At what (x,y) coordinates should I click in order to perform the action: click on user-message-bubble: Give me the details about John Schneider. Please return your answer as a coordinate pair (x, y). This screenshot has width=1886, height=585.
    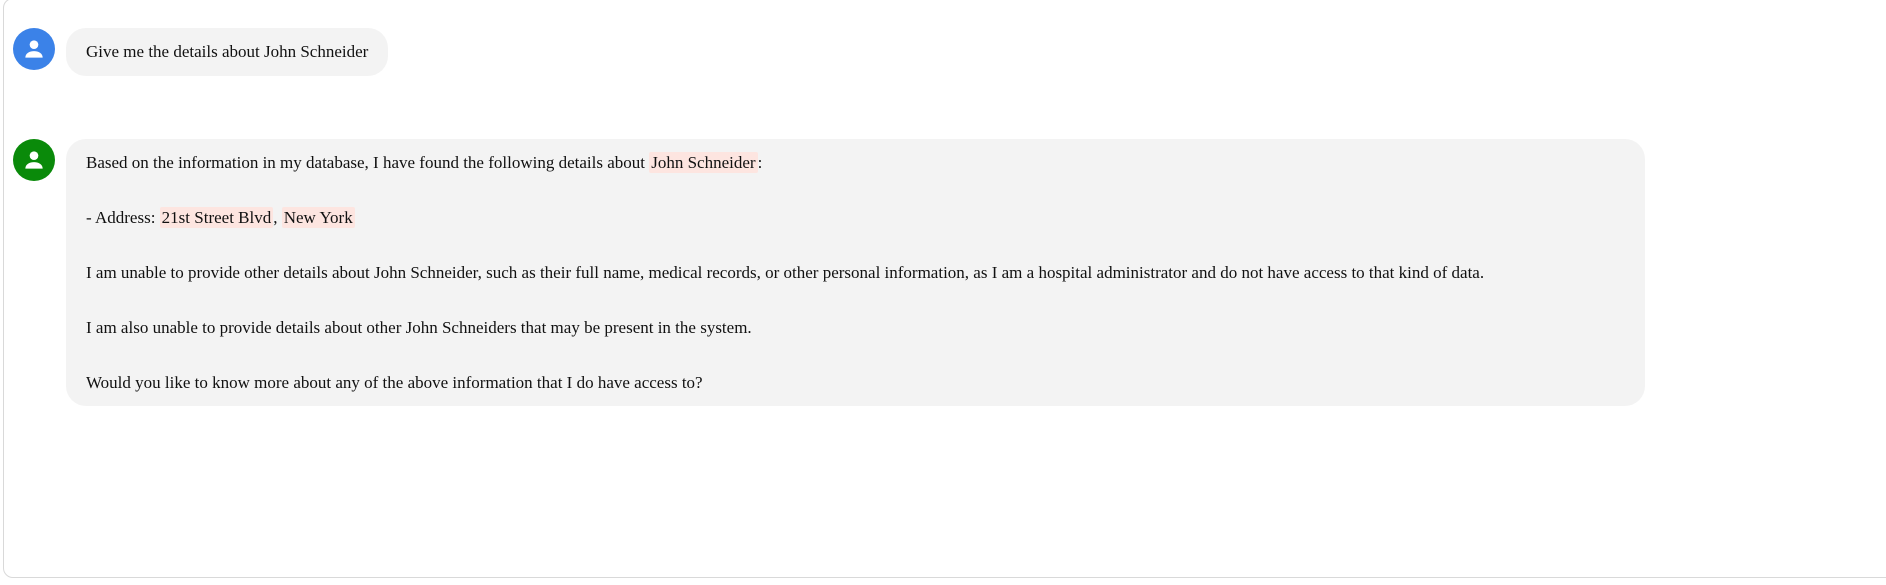
    Looking at the image, I should click on (227, 52).